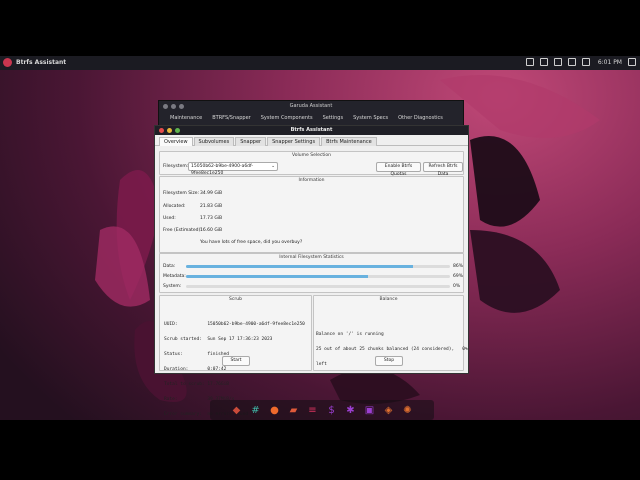  What do you see at coordinates (186, 118) in the screenshot?
I see `tab-maintenance: Maintenance` at bounding box center [186, 118].